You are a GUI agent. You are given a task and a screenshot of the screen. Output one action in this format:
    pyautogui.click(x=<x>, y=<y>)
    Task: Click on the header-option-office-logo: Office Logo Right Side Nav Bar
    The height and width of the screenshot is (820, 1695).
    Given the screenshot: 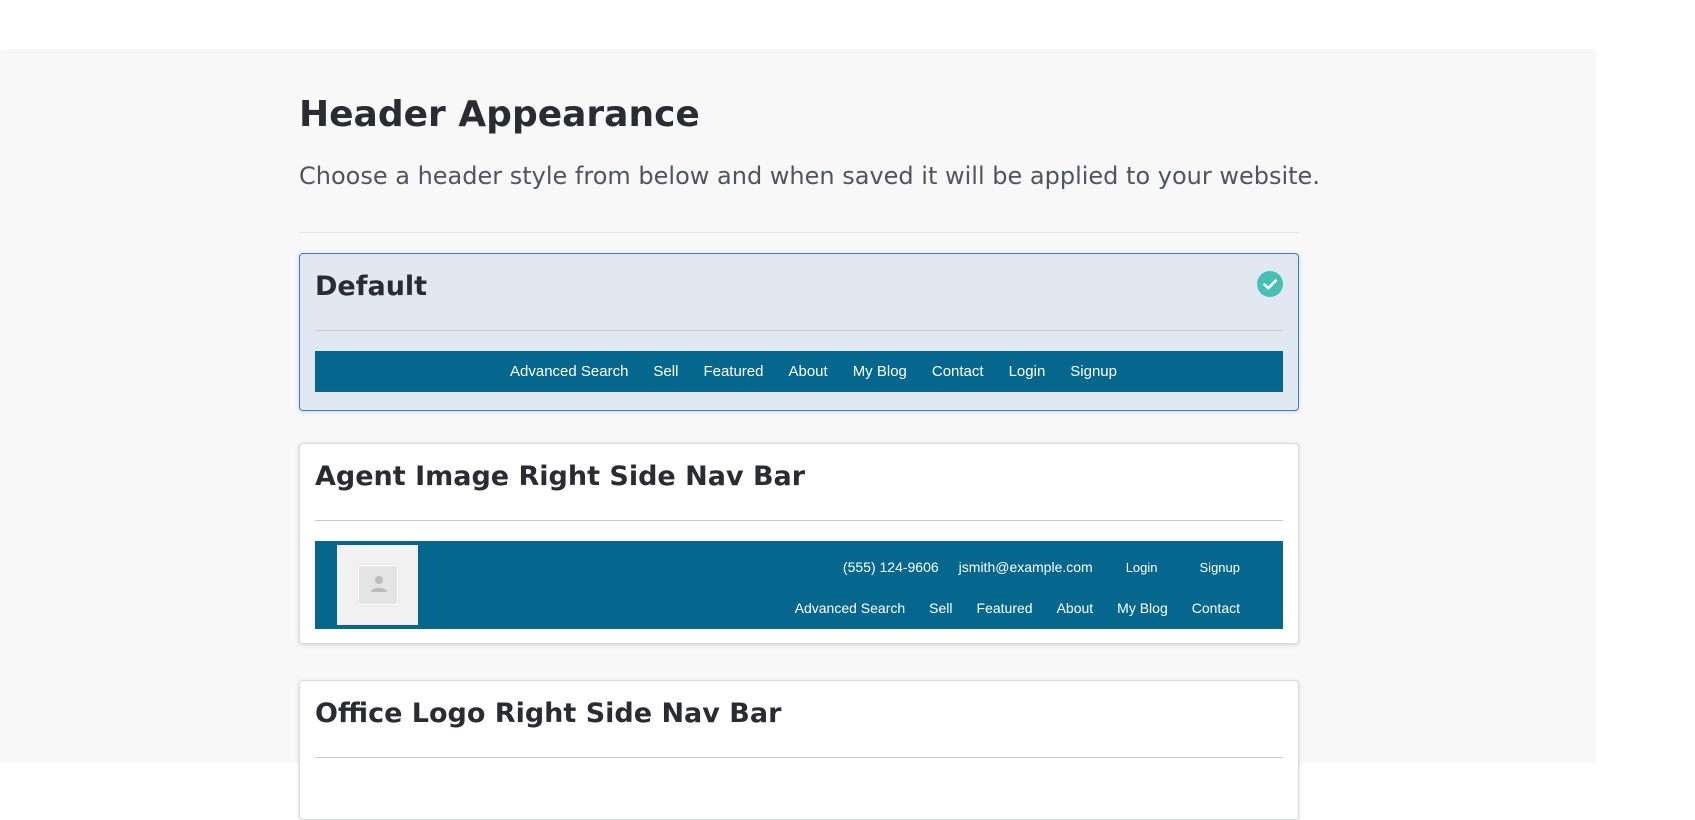 What is the action you would take?
    pyautogui.click(x=799, y=750)
    